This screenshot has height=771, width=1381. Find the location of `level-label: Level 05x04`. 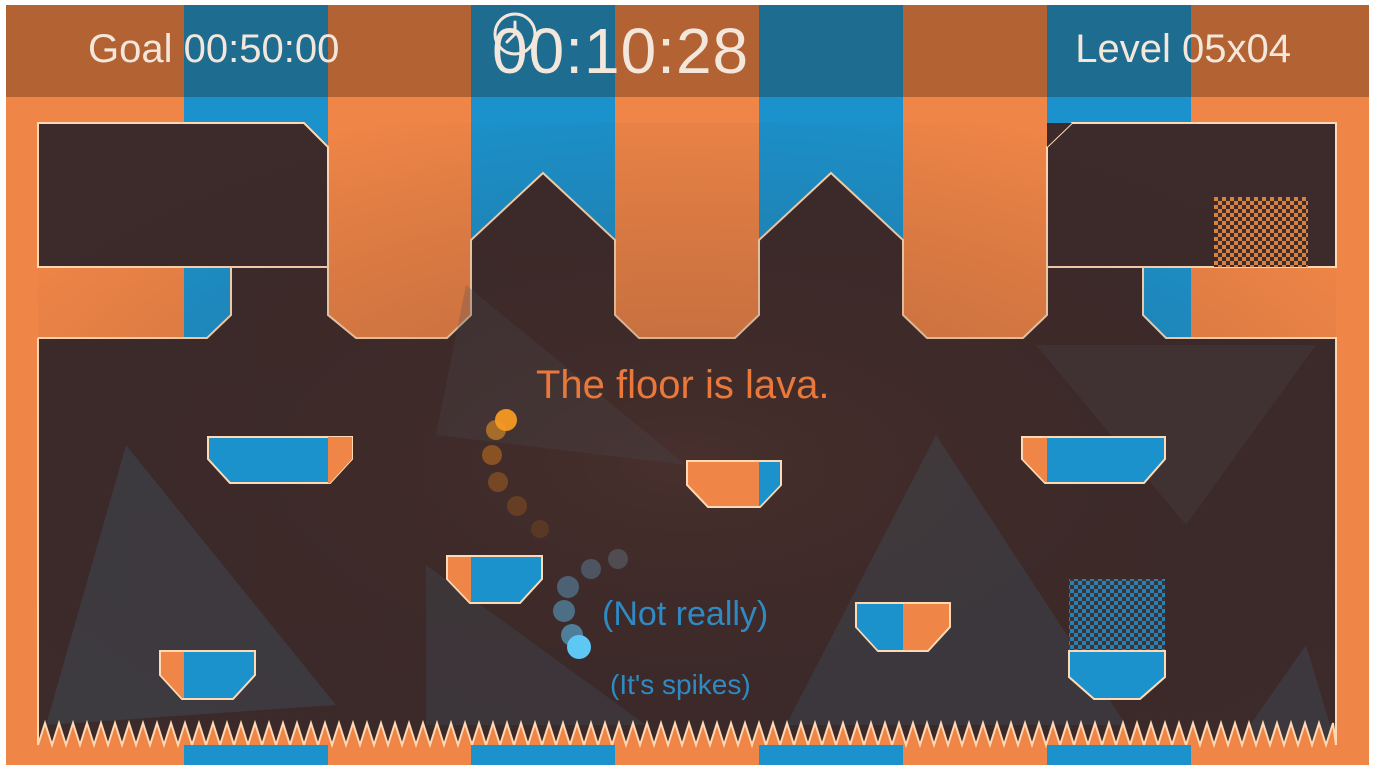

level-label: Level 05x04 is located at coordinates (1183, 49).